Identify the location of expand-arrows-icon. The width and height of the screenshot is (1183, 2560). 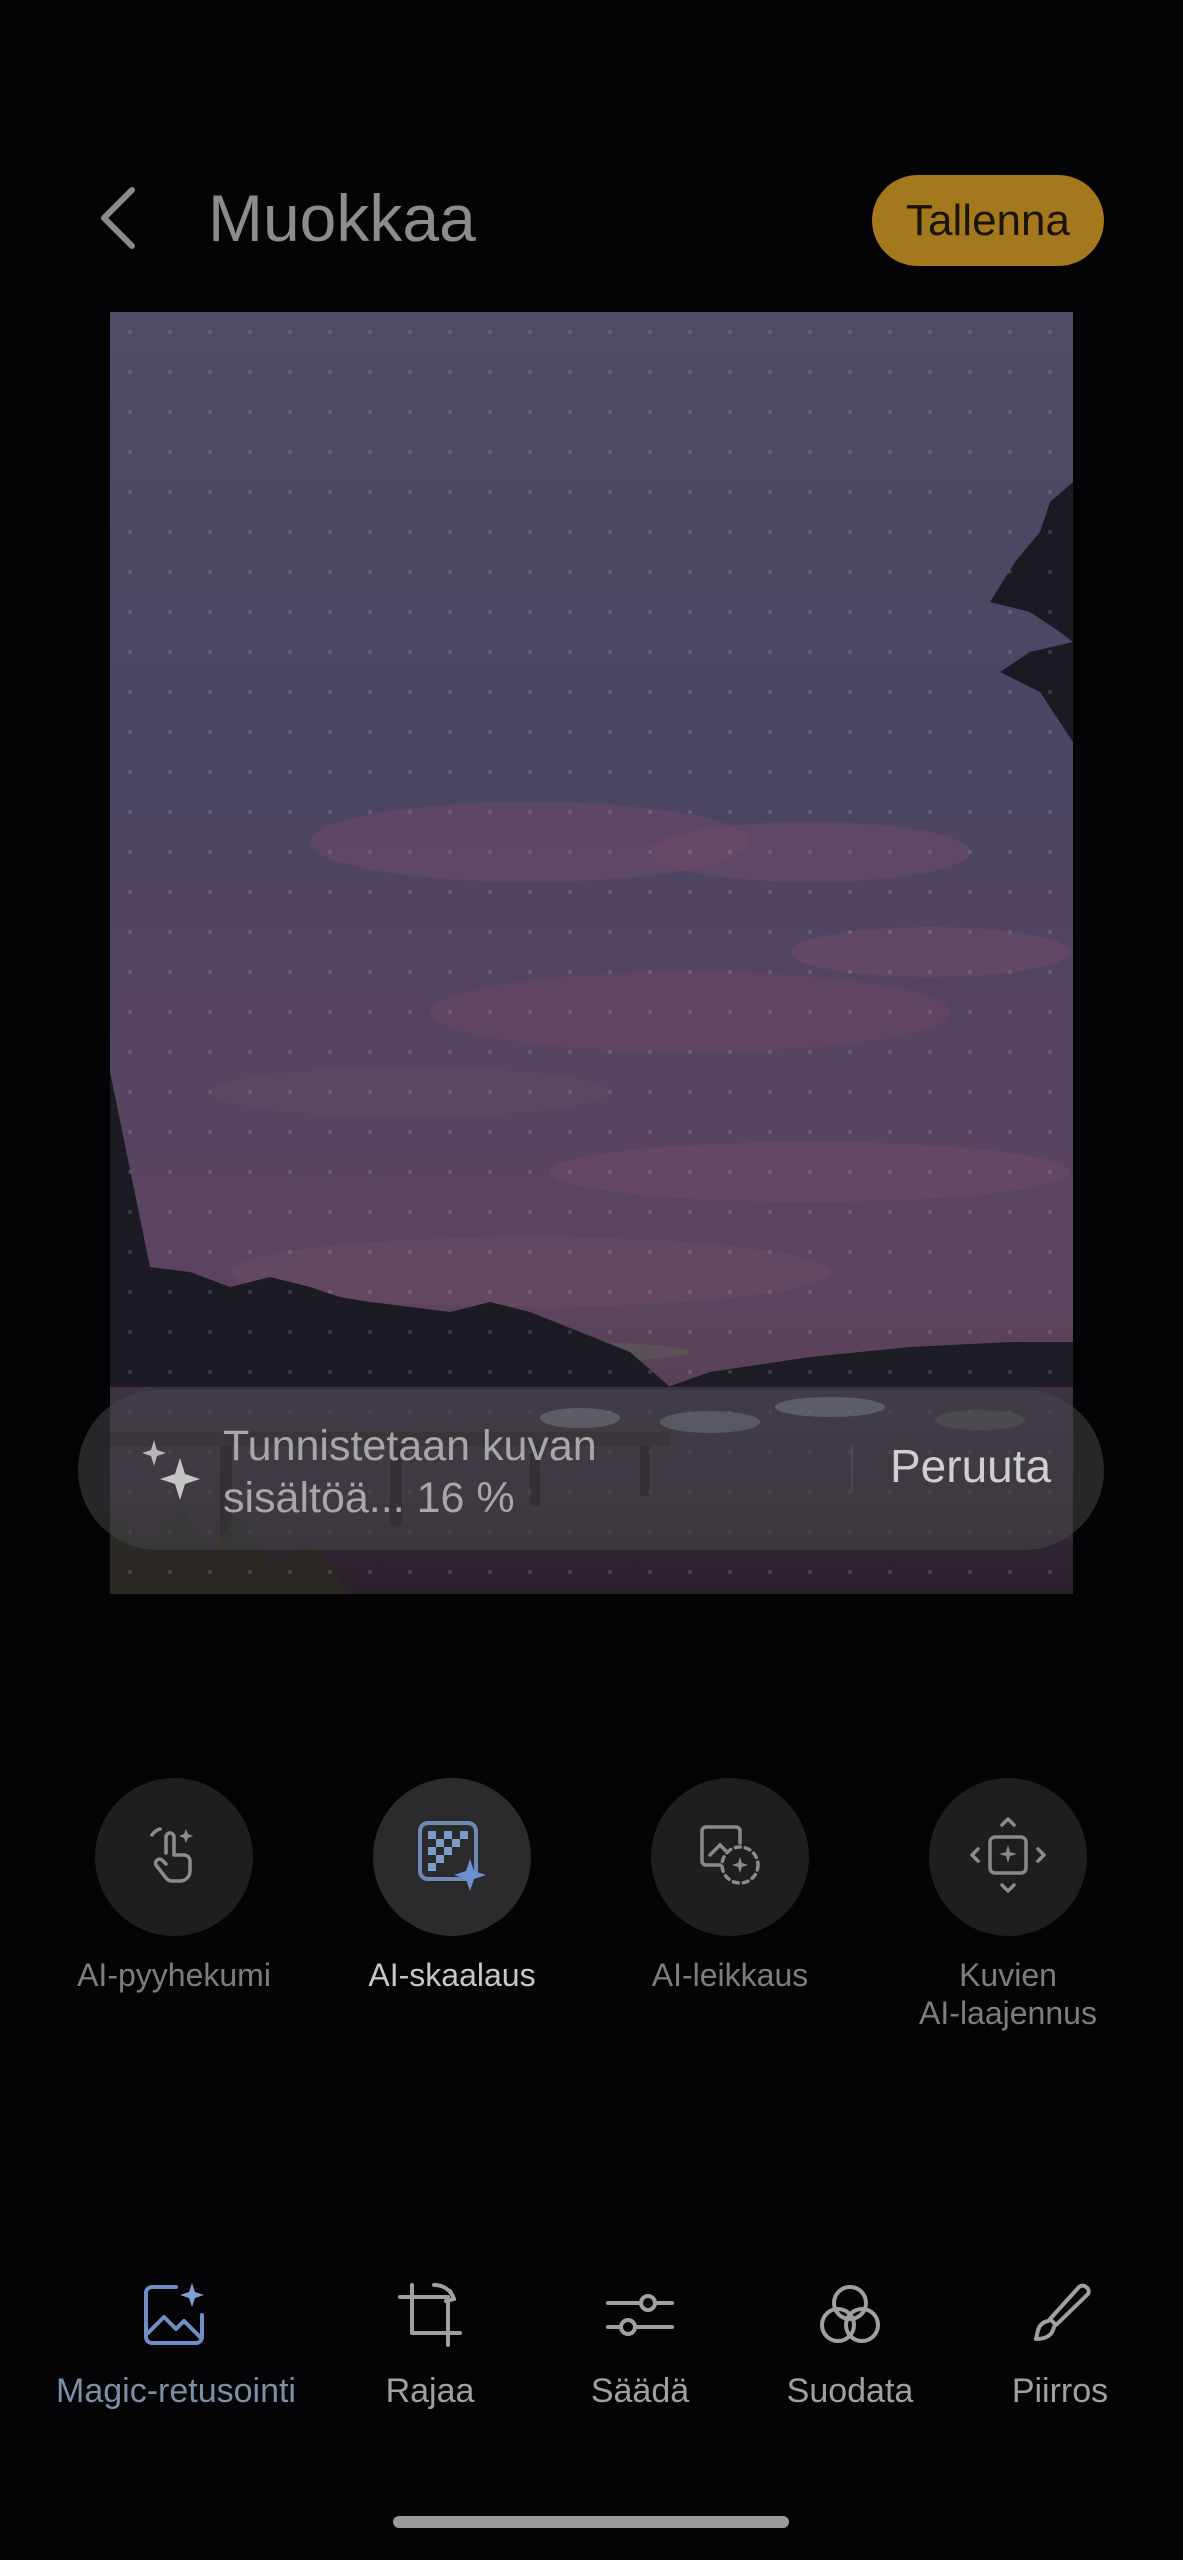
(1008, 1857).